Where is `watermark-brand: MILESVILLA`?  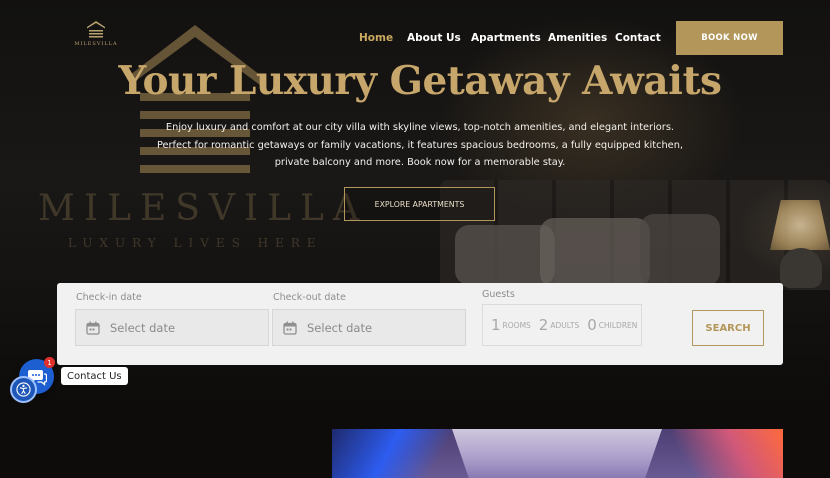
watermark-brand: MILESVILLA is located at coordinates (203, 208).